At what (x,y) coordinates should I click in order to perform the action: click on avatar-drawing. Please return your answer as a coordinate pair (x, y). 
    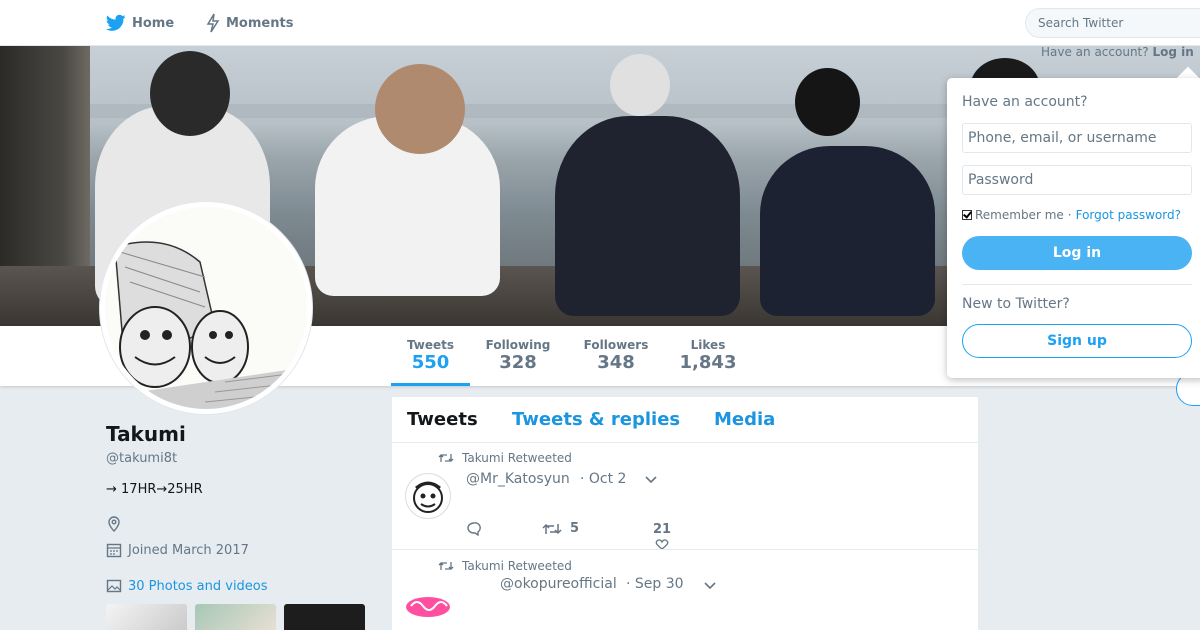
    Looking at the image, I should click on (428, 497).